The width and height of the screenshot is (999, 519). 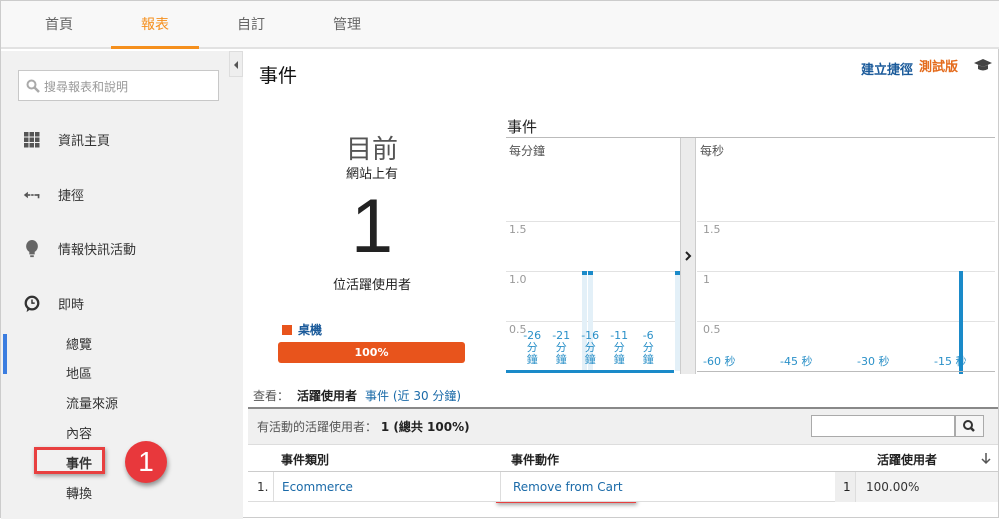 What do you see at coordinates (719, 361) in the screenshot?
I see `x-tick-label: -60 秒` at bounding box center [719, 361].